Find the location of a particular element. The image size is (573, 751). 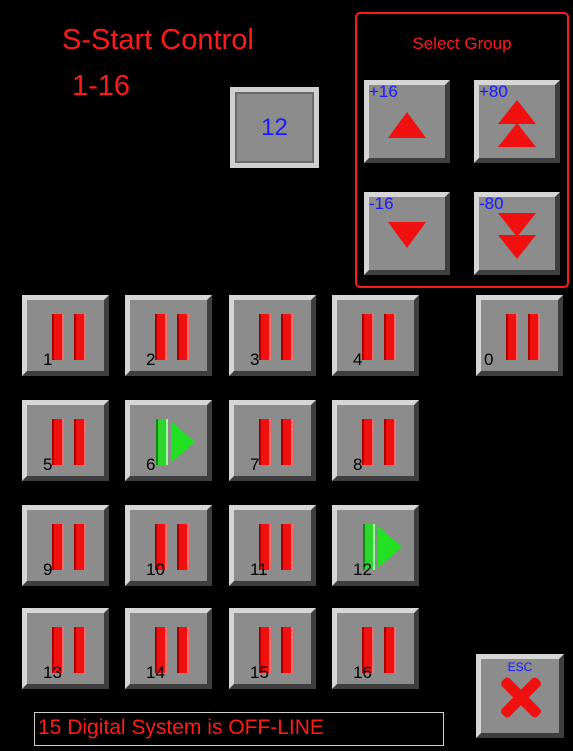

channel-label: 12 is located at coordinates (362, 569).